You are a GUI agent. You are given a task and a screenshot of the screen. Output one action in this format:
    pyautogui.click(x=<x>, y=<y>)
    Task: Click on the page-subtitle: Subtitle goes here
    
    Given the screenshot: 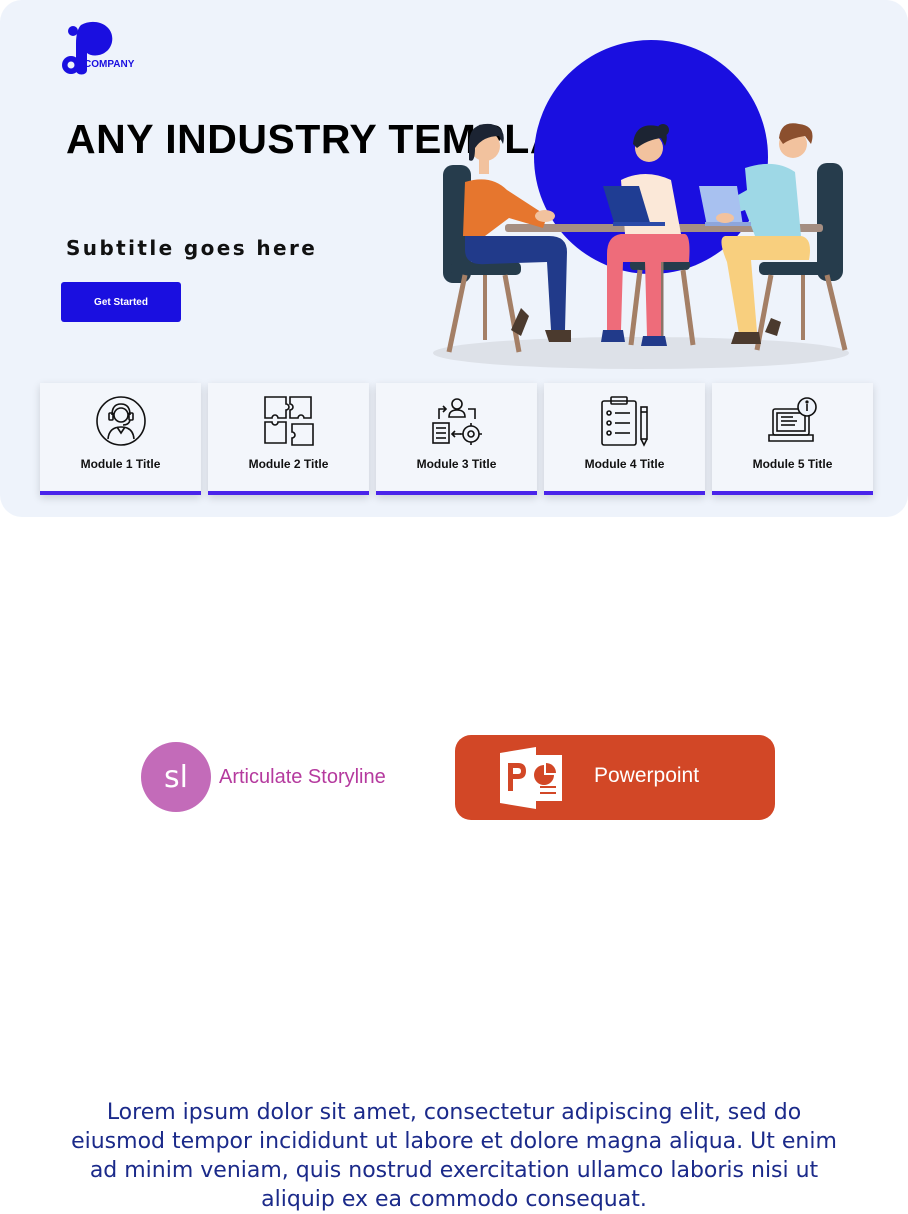 What is the action you would take?
    pyautogui.click(x=192, y=248)
    